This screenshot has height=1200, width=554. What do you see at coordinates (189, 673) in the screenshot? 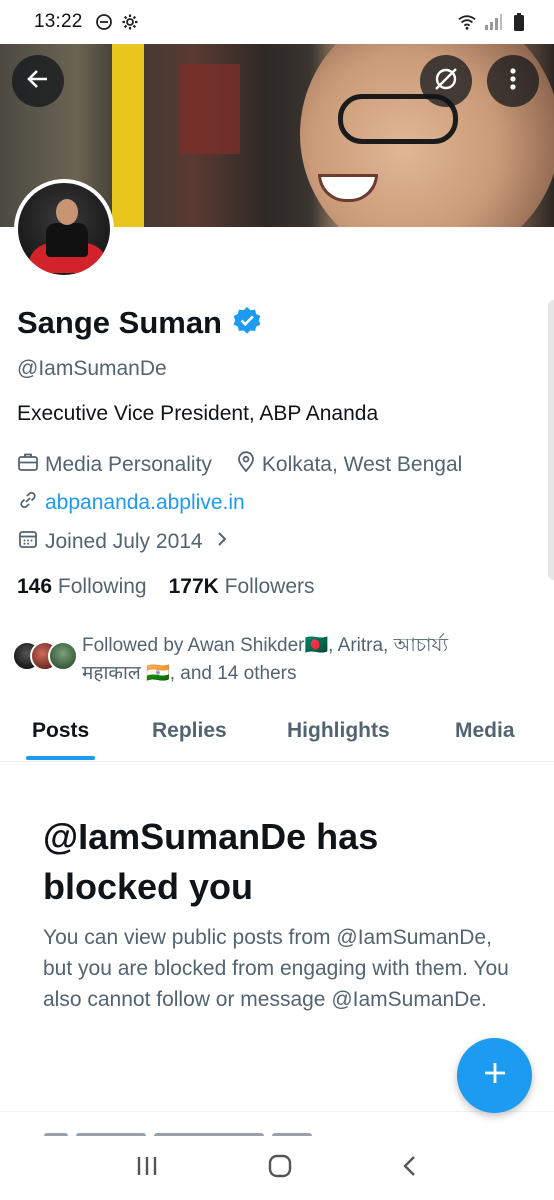
I see `followed-by-line2: महाकाल 🇮🇳, and 14 others` at bounding box center [189, 673].